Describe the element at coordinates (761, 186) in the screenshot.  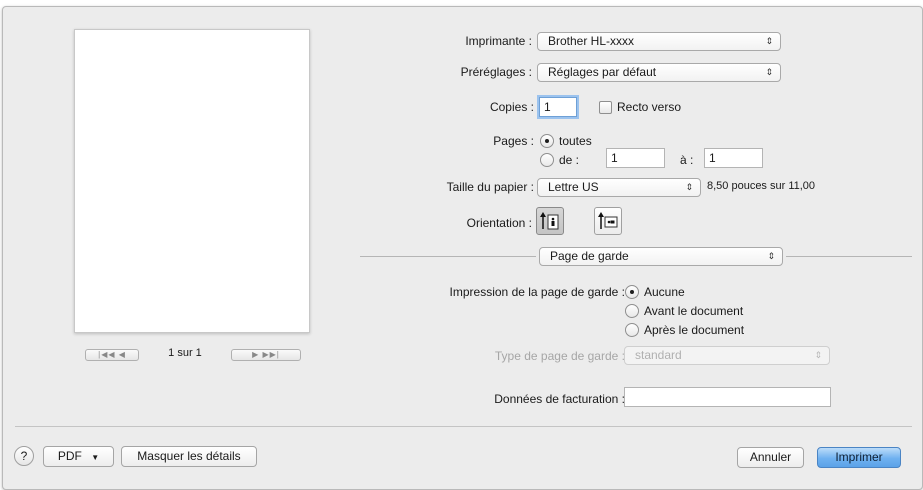
I see `paper-dimensions: 8,50 pouces sur 11,00` at that location.